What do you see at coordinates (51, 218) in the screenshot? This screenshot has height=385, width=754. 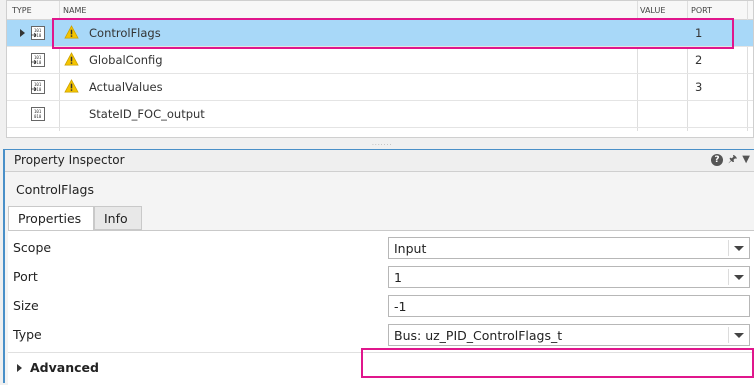 I see `tab-properties: Properties` at bounding box center [51, 218].